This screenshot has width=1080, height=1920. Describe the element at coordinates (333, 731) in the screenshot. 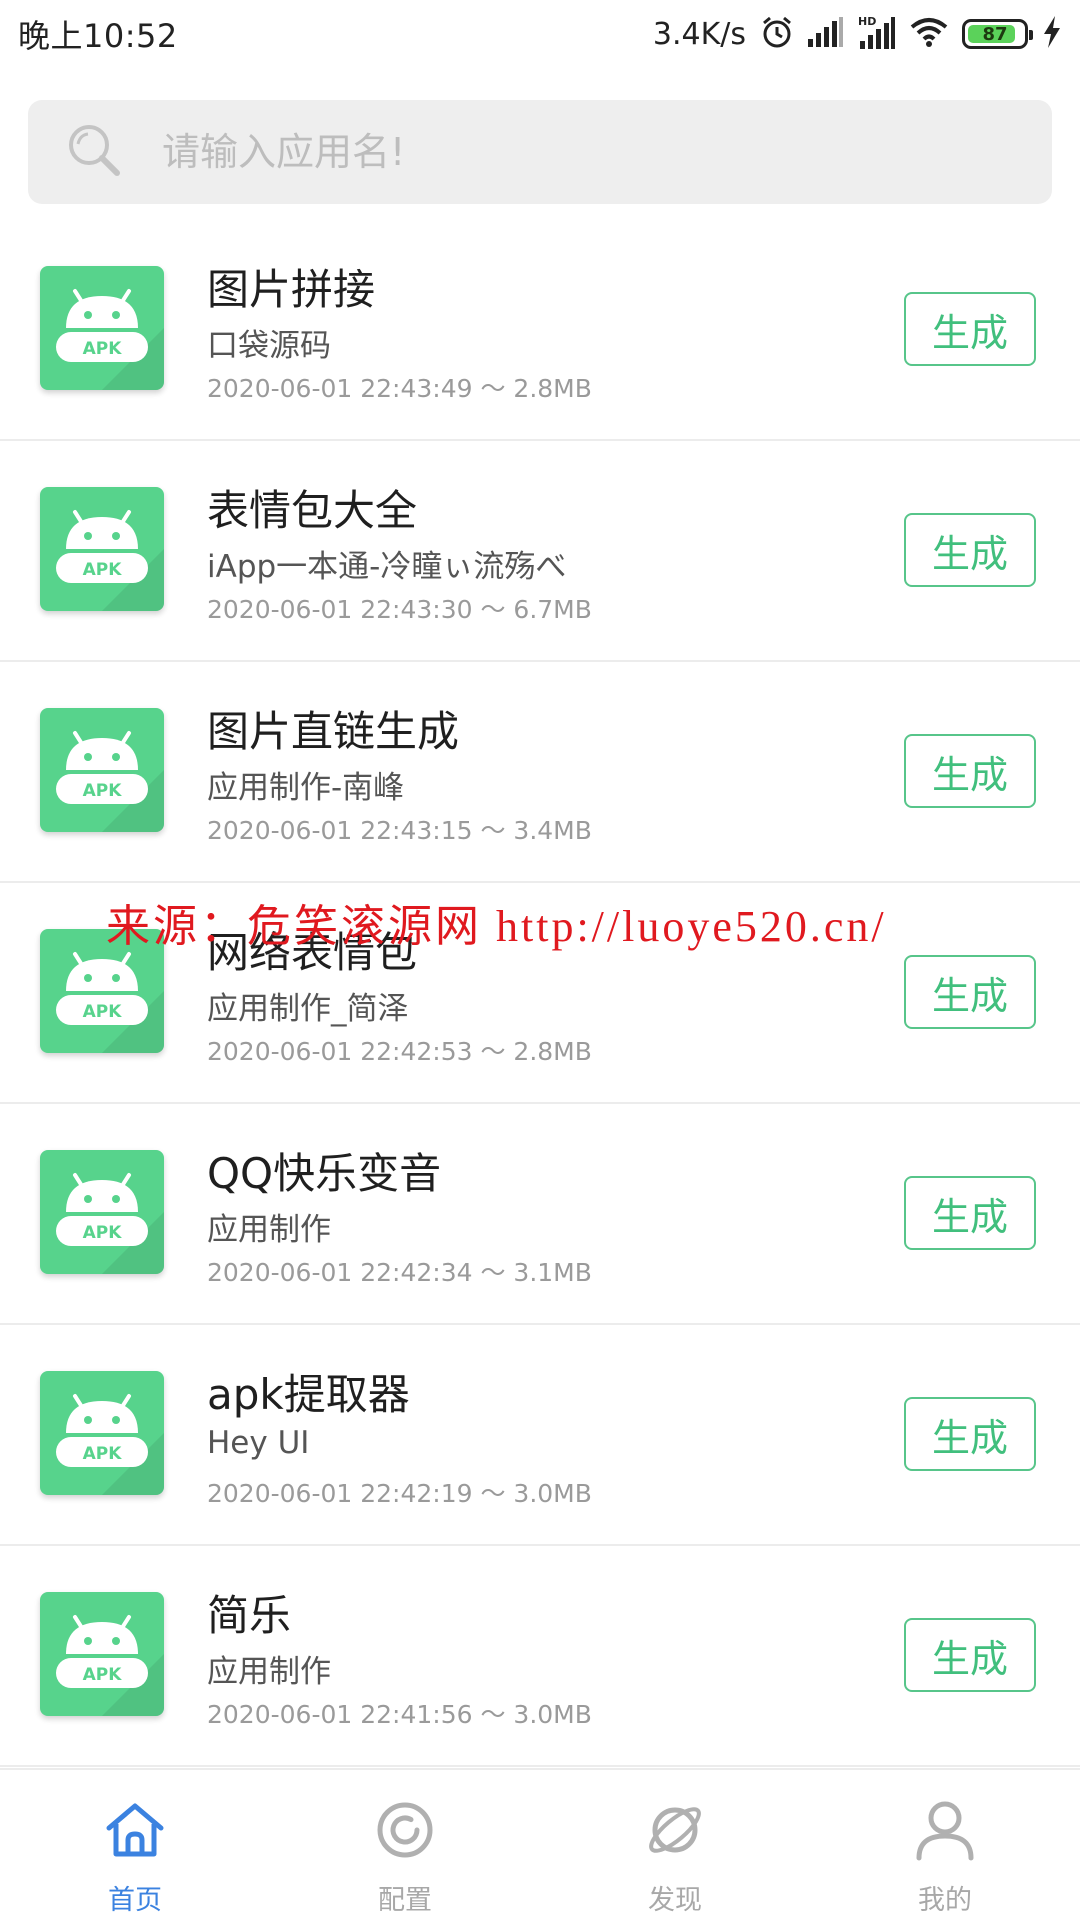

I see `app-title: 图片直链生成` at that location.